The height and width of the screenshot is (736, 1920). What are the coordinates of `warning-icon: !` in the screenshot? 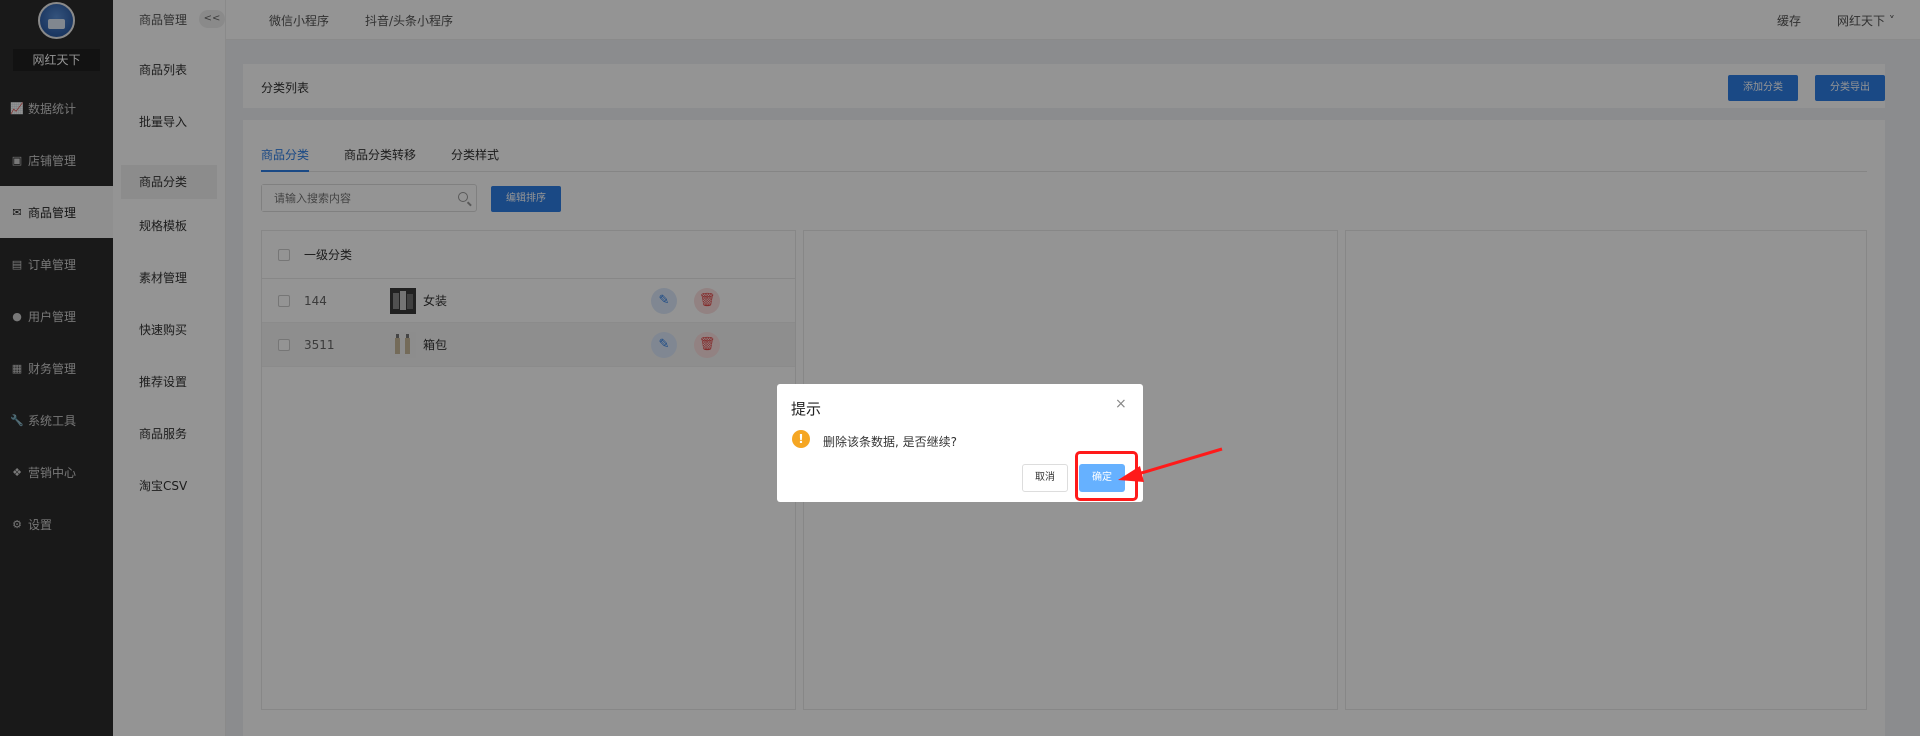 It's located at (801, 439).